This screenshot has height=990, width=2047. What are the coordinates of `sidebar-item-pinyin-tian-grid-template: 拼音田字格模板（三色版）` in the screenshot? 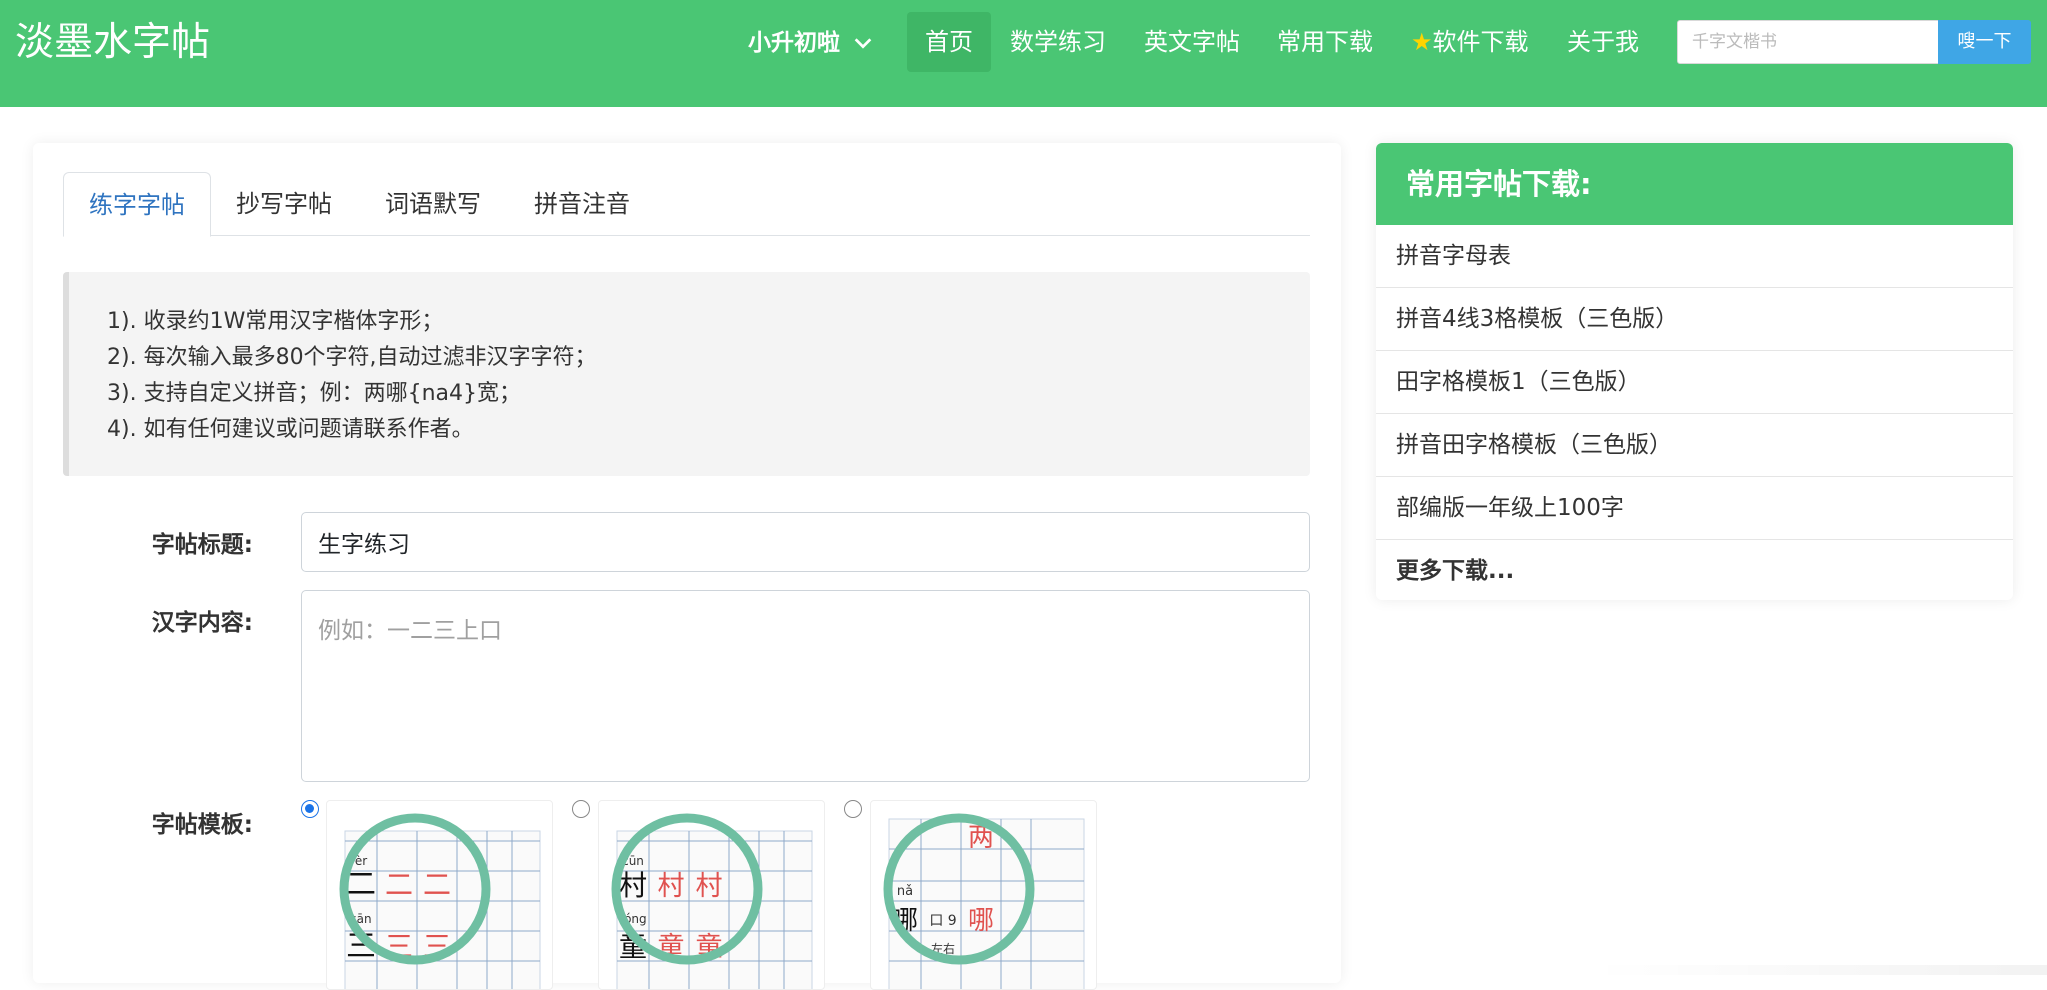 It's located at (1694, 445).